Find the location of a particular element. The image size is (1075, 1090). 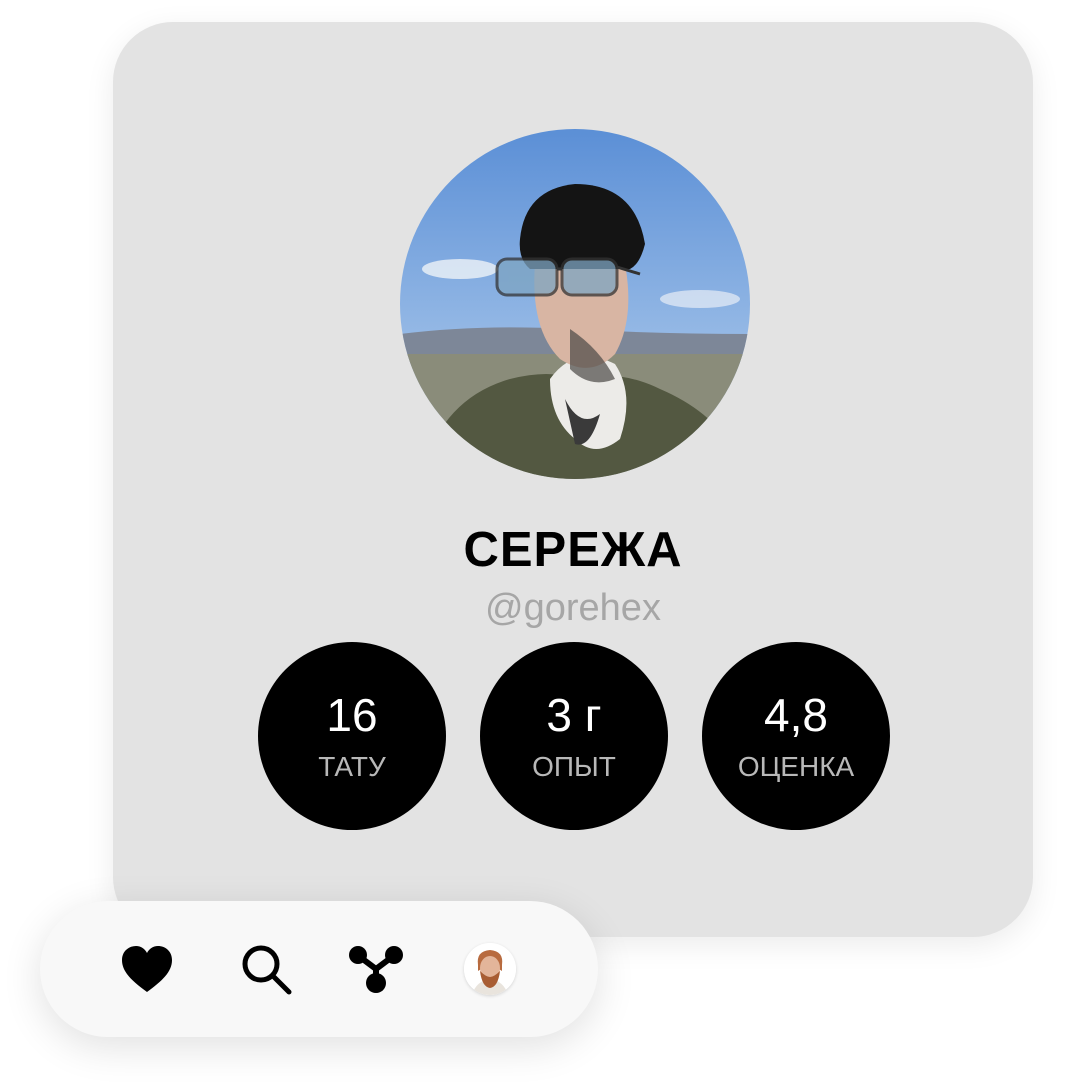

nav-favorites is located at coordinates (147, 969).